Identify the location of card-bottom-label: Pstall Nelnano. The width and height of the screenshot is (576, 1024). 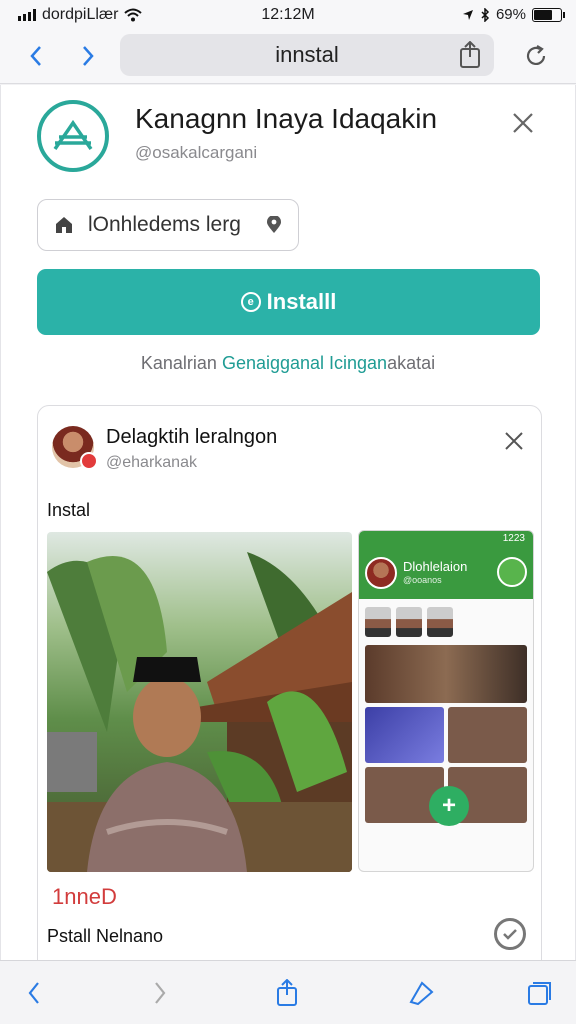
(105, 936).